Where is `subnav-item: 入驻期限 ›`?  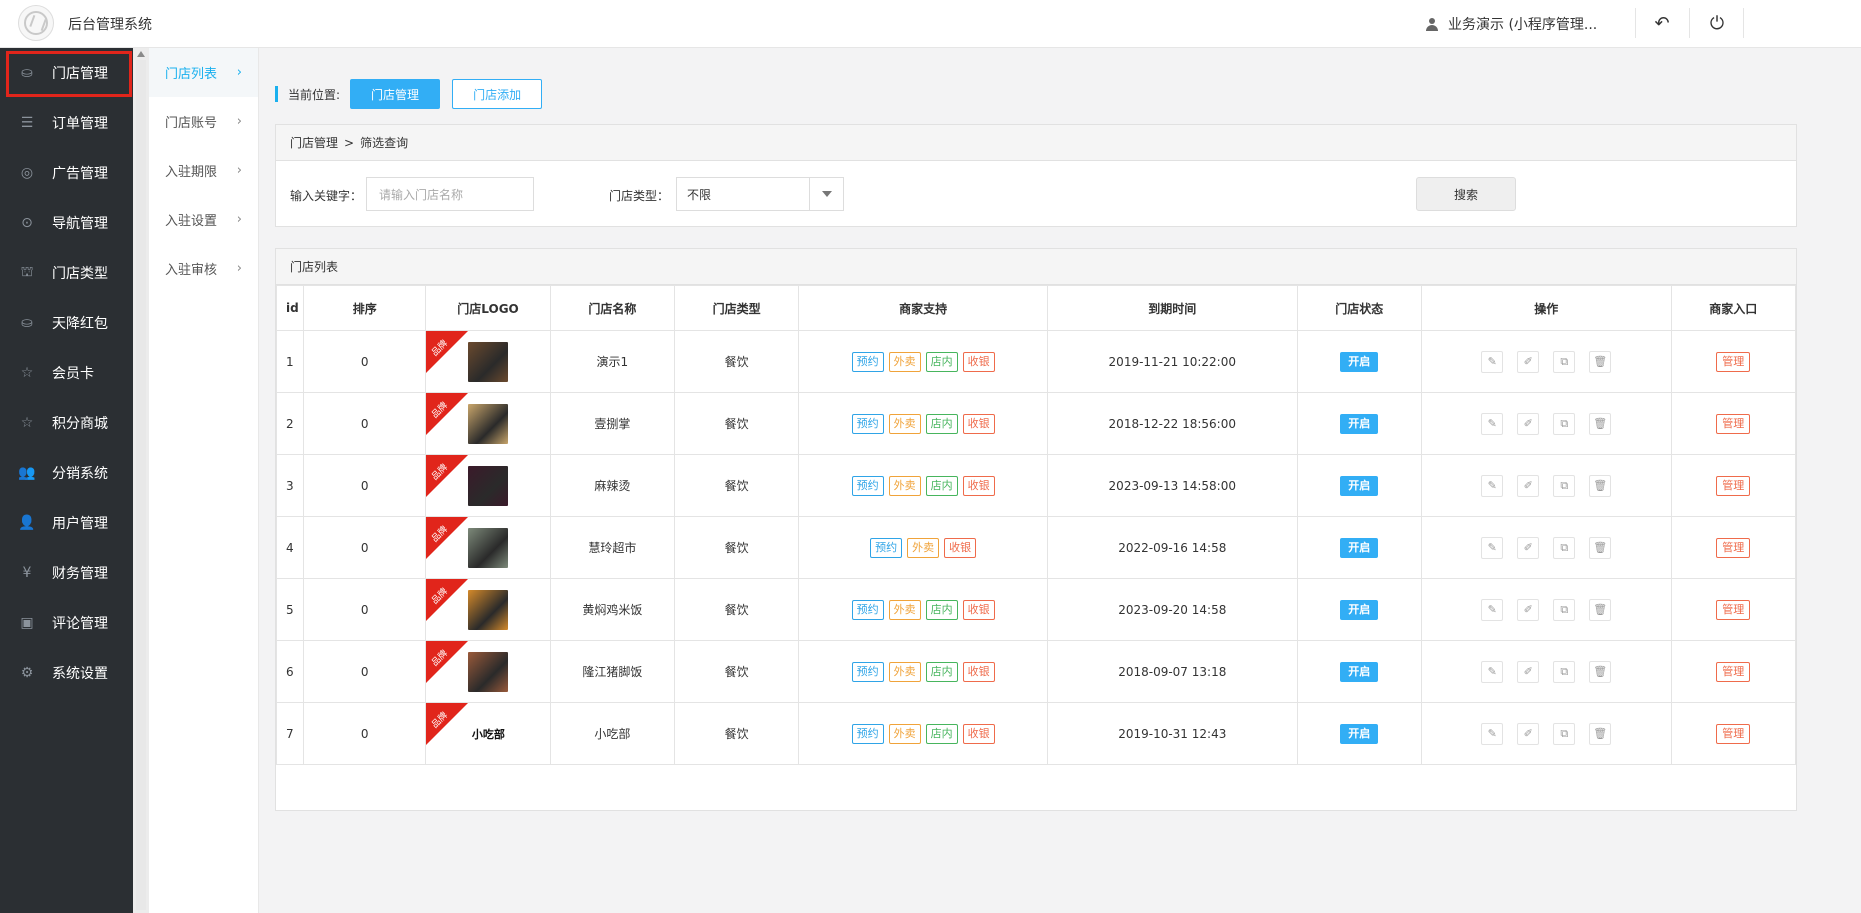
subnav-item: 入驻期限 › is located at coordinates (203, 170).